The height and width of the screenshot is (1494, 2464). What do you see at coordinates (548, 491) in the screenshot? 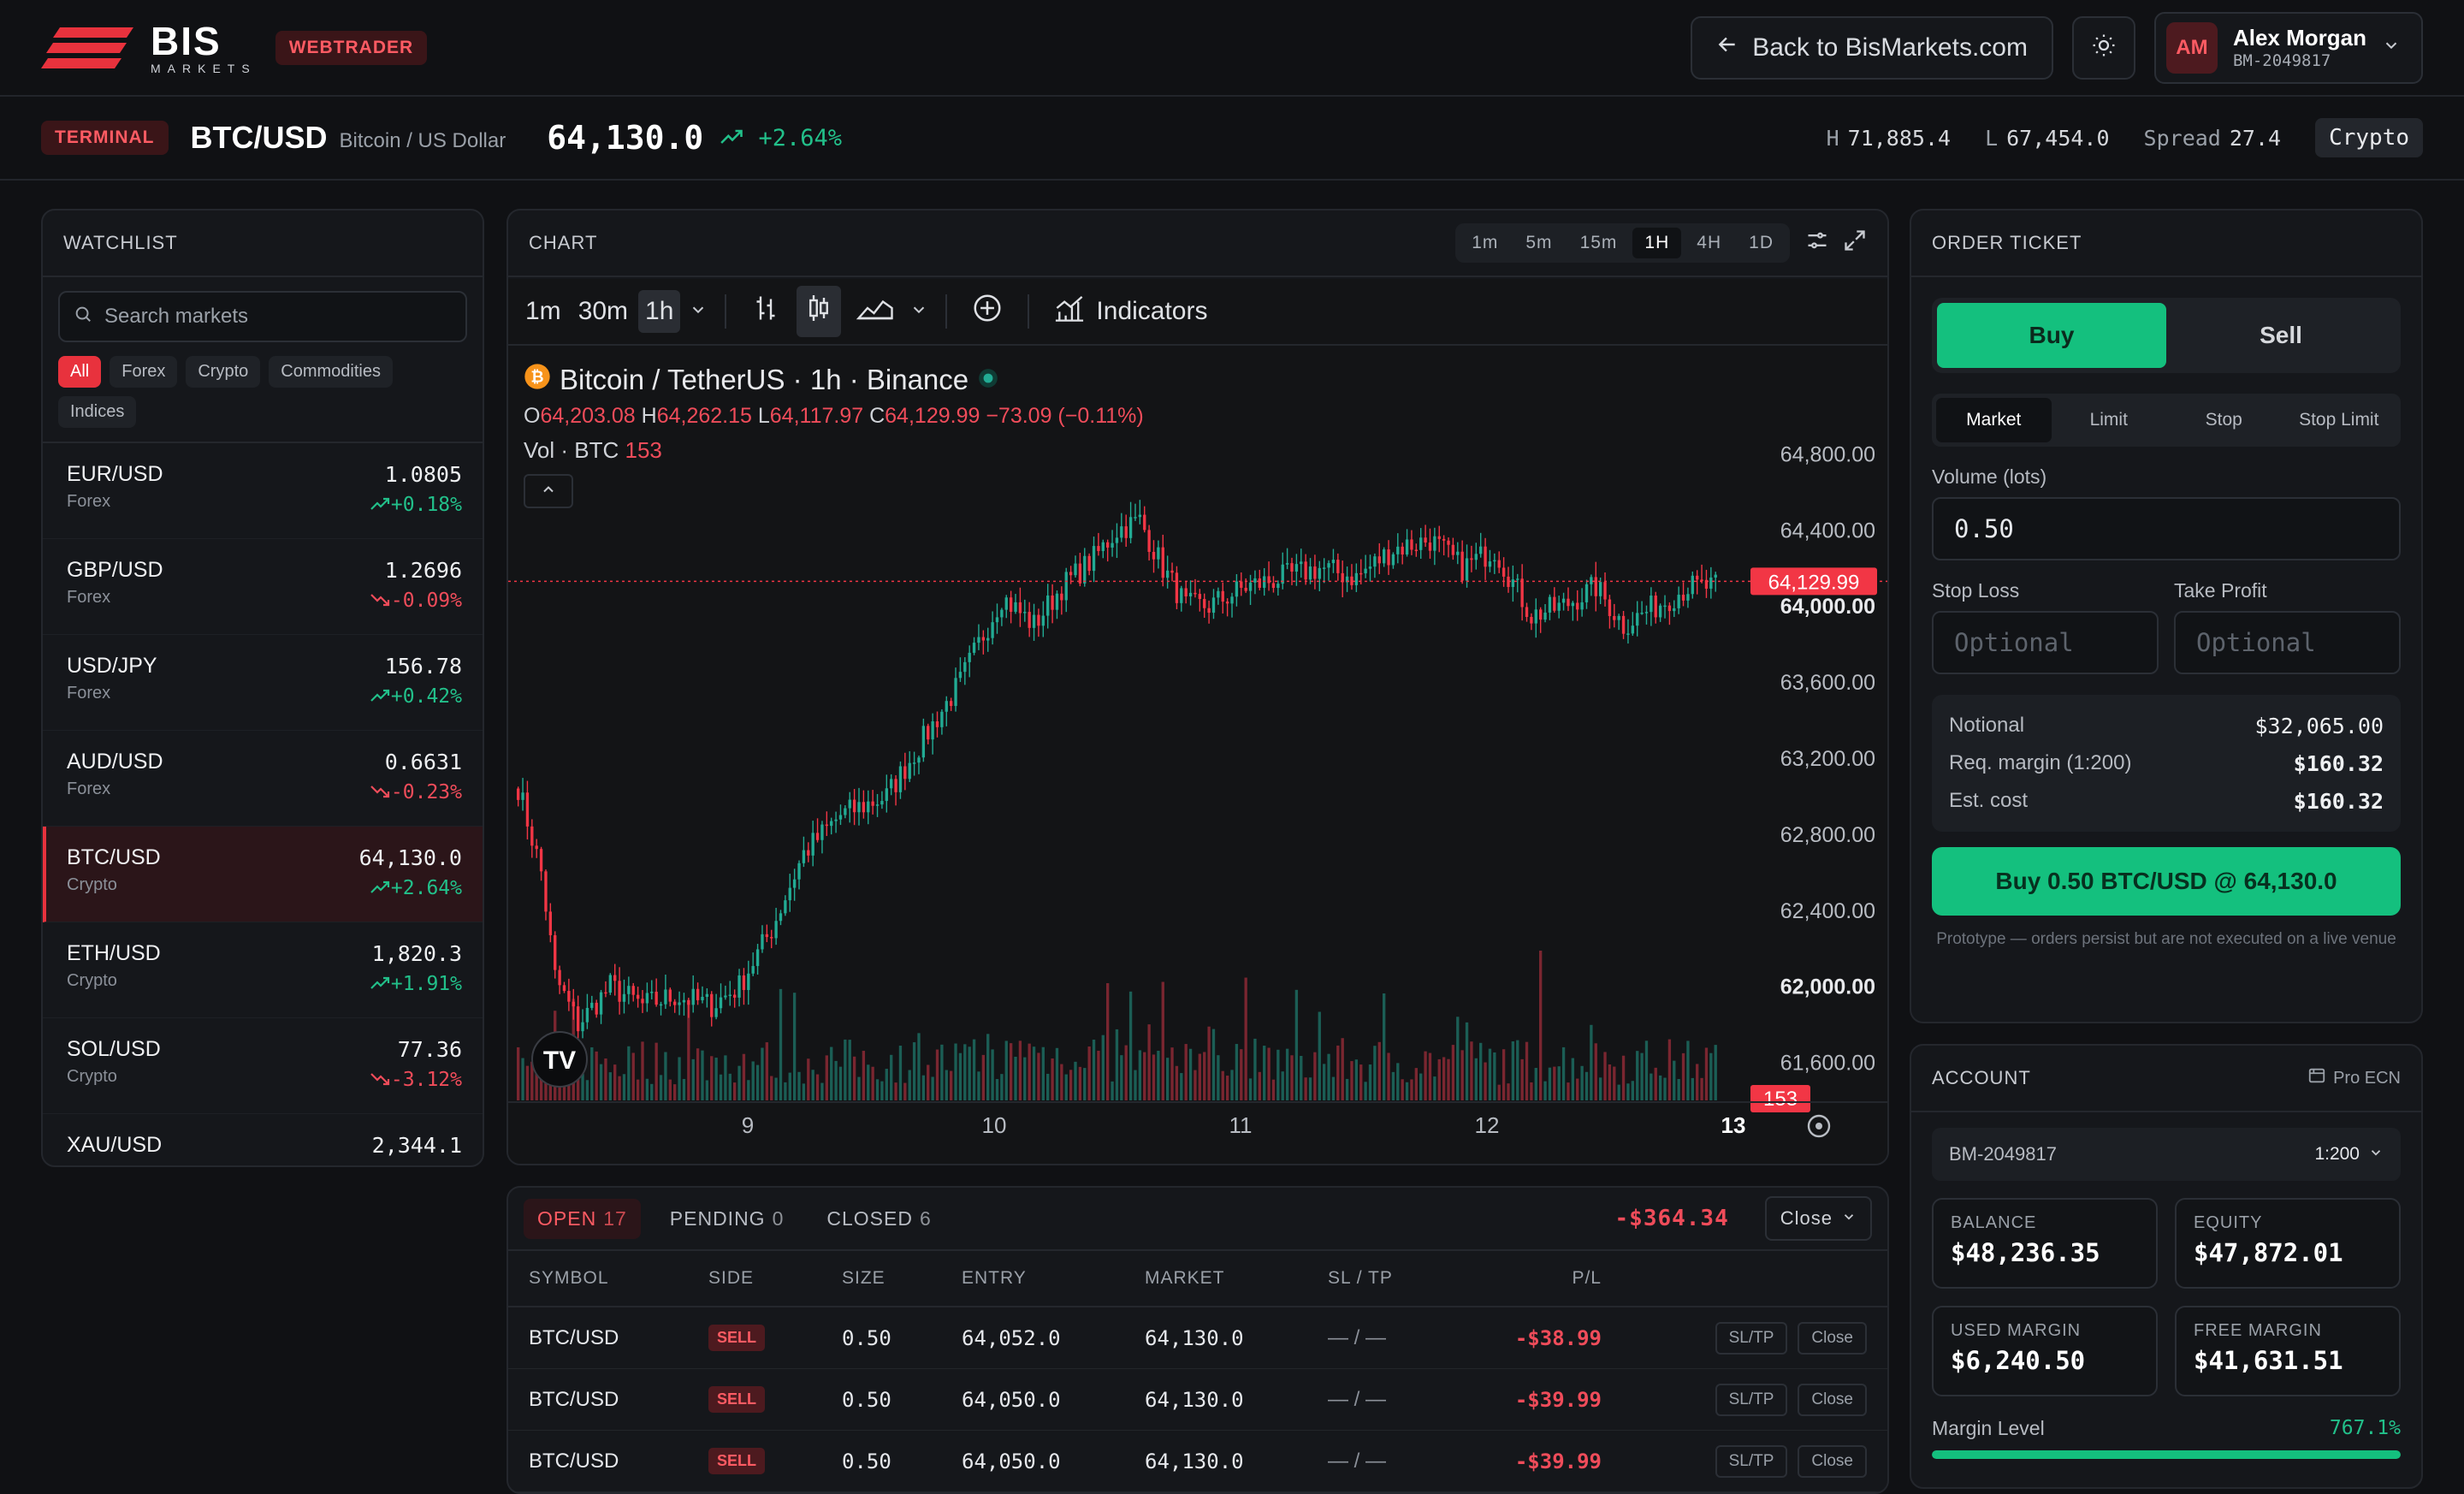
I see `collapse-legend-button` at bounding box center [548, 491].